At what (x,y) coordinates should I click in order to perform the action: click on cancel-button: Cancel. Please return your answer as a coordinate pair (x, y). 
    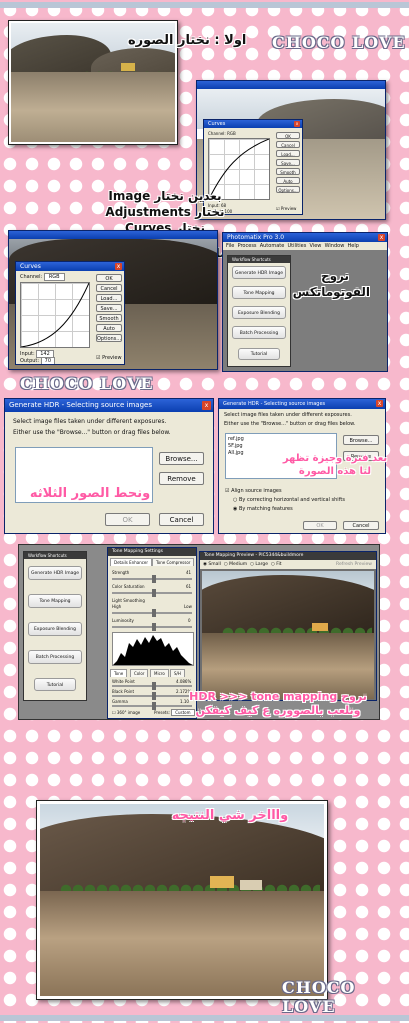
    Looking at the image, I should click on (181, 519).